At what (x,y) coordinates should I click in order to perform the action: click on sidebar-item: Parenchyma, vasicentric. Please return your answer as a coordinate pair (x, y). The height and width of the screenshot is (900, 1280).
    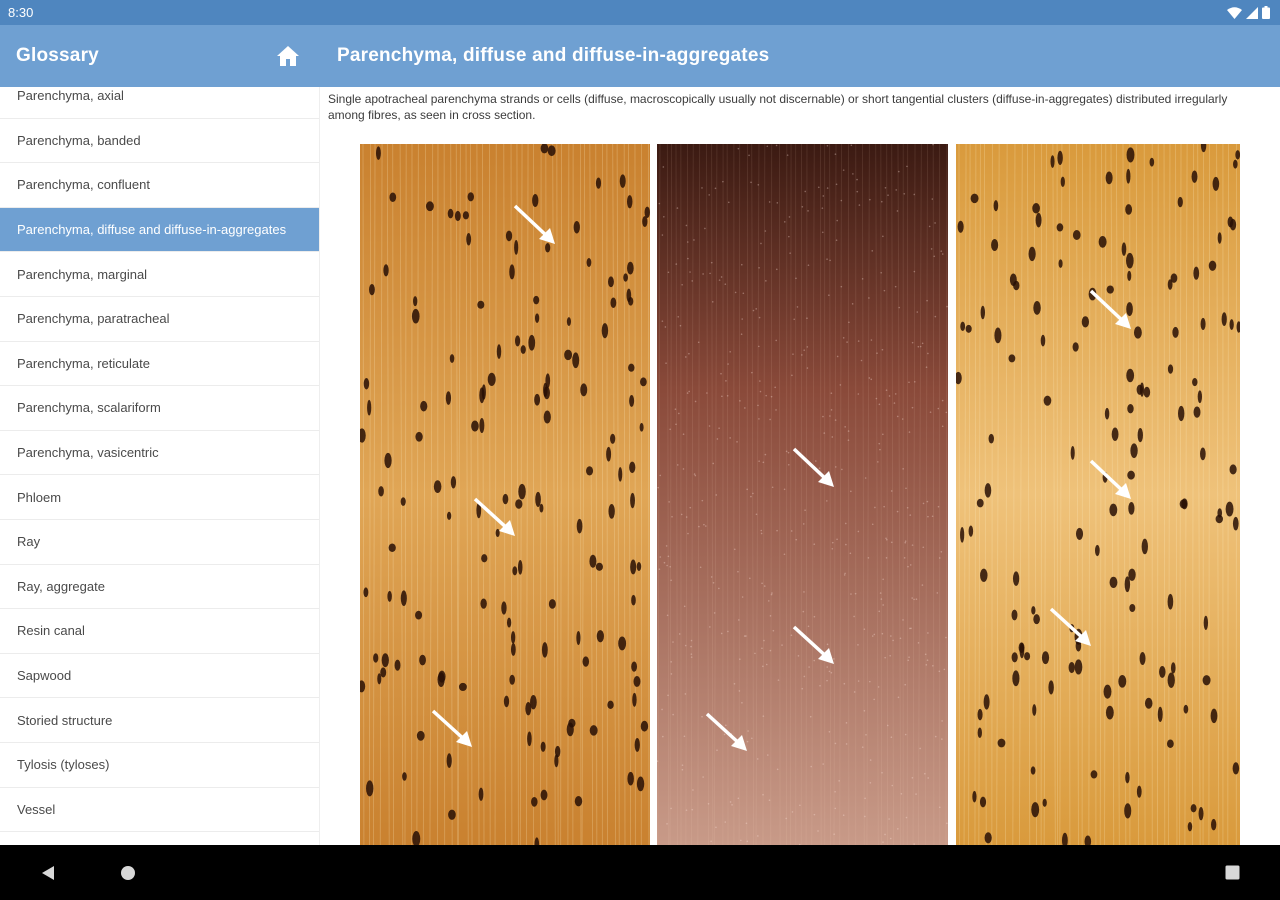
    Looking at the image, I should click on (159, 453).